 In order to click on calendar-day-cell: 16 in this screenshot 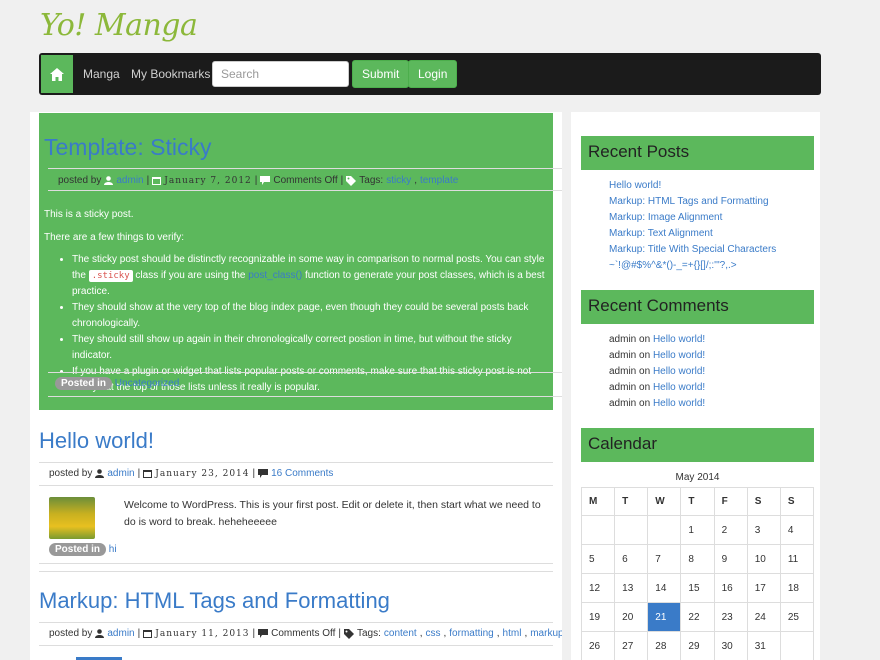, I will do `click(730, 588)`.